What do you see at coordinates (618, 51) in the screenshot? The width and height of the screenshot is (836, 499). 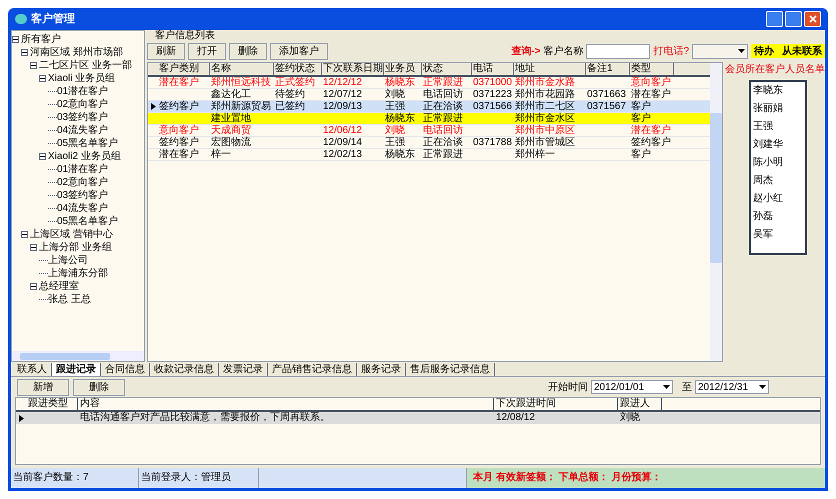 I see `search-field` at bounding box center [618, 51].